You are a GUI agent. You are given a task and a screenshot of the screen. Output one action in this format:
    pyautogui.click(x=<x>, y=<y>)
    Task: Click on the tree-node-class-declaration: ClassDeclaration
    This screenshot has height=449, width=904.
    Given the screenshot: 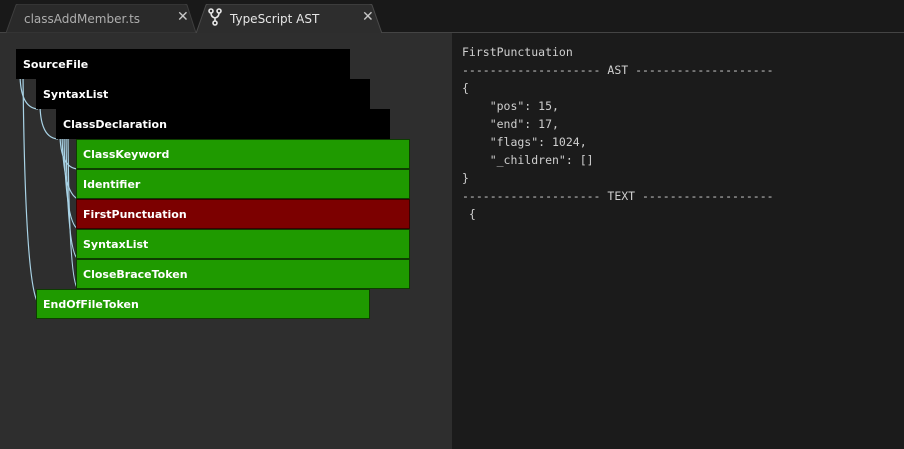 What is the action you would take?
    pyautogui.click(x=223, y=124)
    